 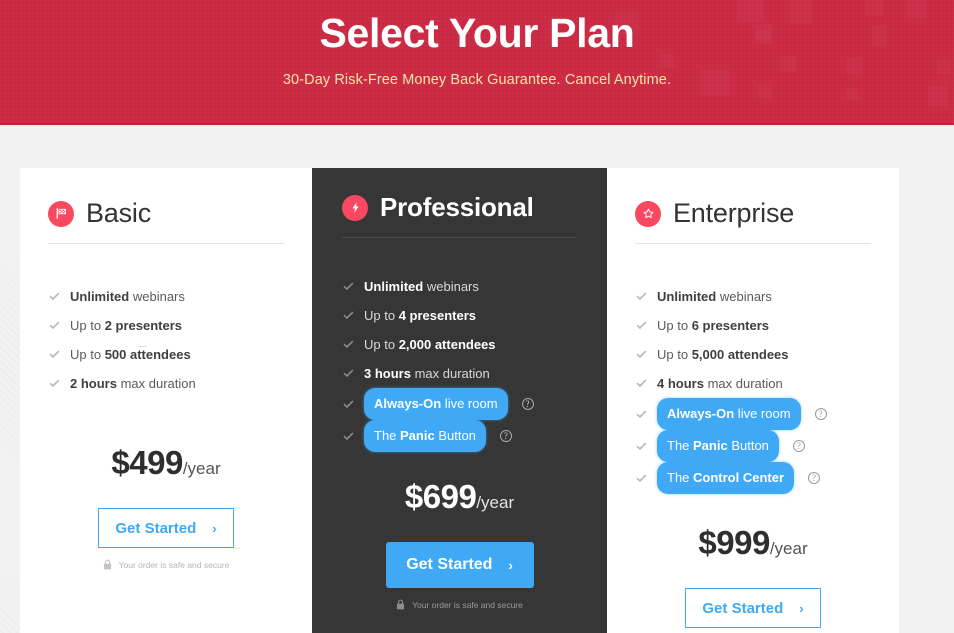 I want to click on feature-item: Always-On live room?, so click(x=753, y=414).